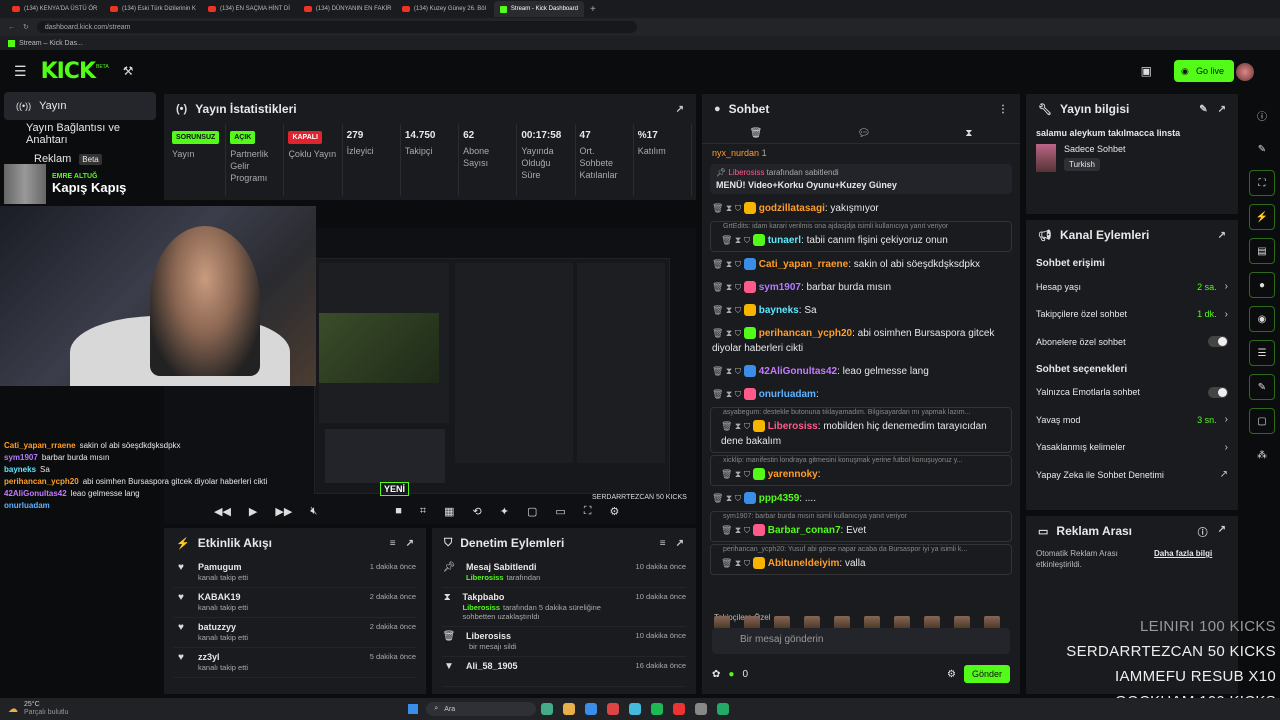  Describe the element at coordinates (593, 9) in the screenshot. I see `new-tab-icon: +` at that location.